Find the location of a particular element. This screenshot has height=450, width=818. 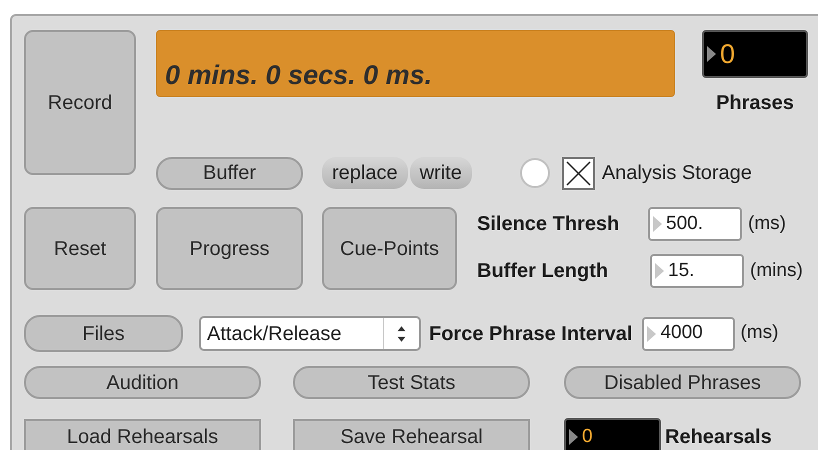

pill-button: Audition is located at coordinates (142, 382).